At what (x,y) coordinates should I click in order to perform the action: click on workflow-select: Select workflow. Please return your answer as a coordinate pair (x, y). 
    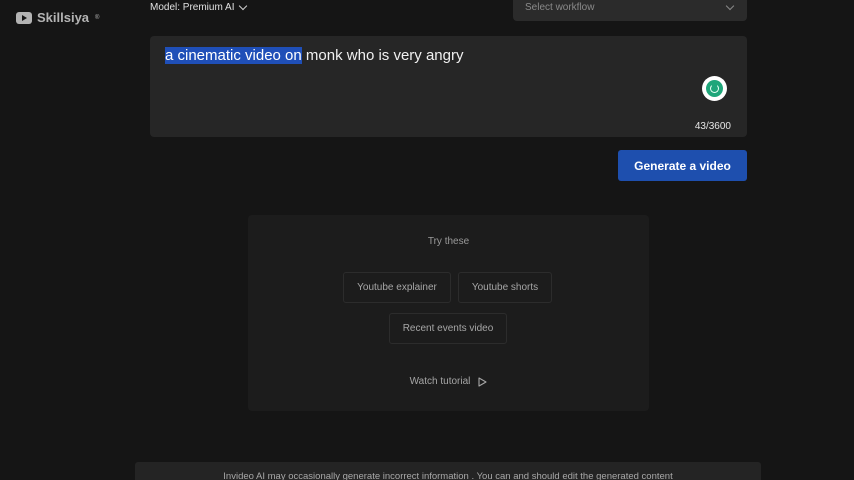
    Looking at the image, I should click on (630, 10).